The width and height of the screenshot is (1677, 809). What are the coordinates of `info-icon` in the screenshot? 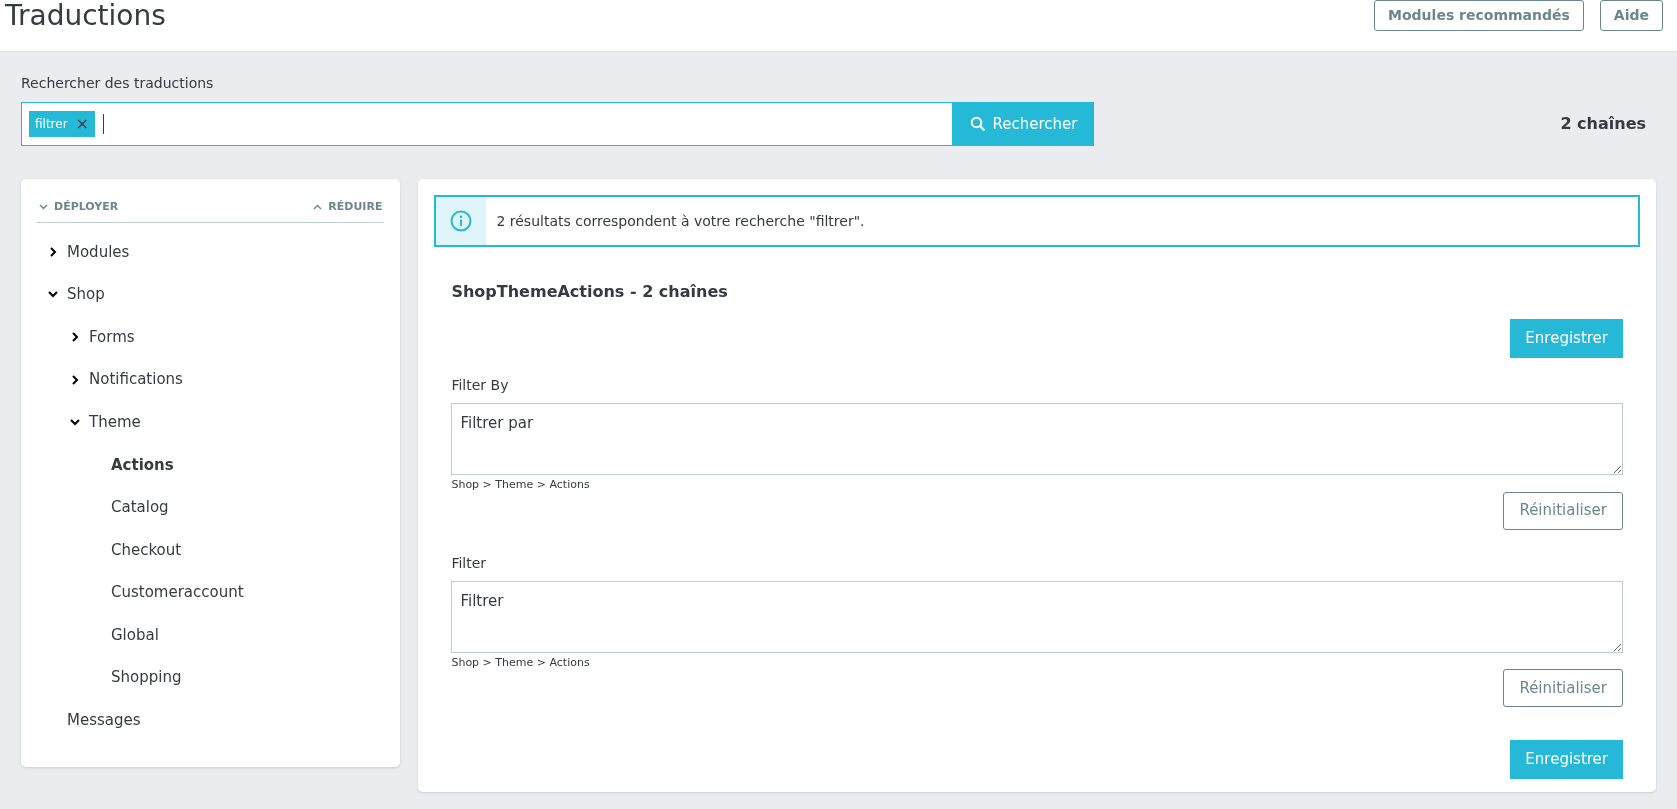 It's located at (461, 221).